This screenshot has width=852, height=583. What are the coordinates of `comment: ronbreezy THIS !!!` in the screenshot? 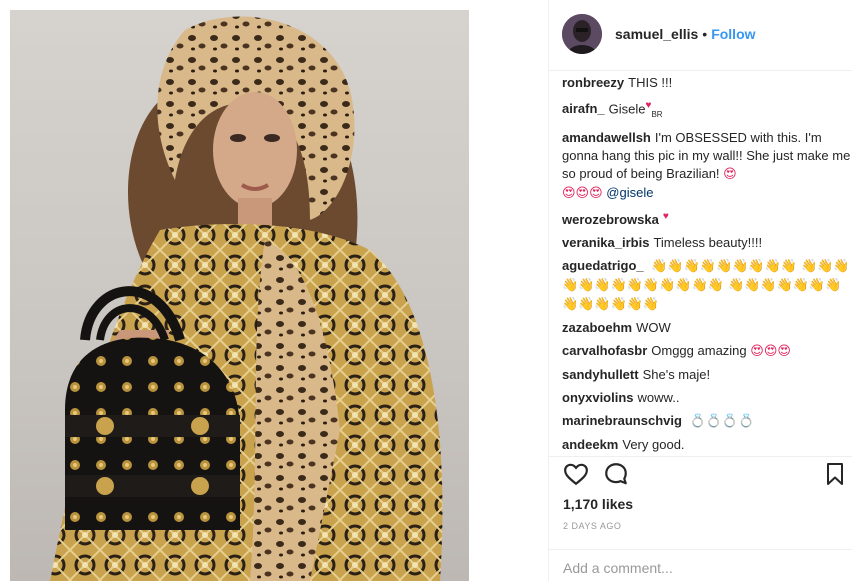 It's located at (707, 83).